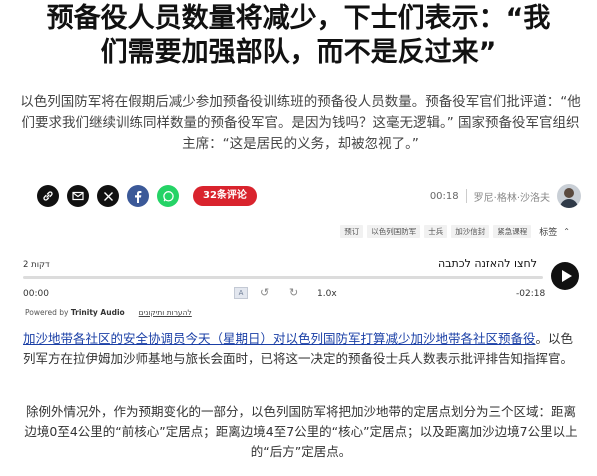 The height and width of the screenshot is (476, 597). What do you see at coordinates (444, 196) in the screenshot?
I see `publish-time: 00:18` at bounding box center [444, 196].